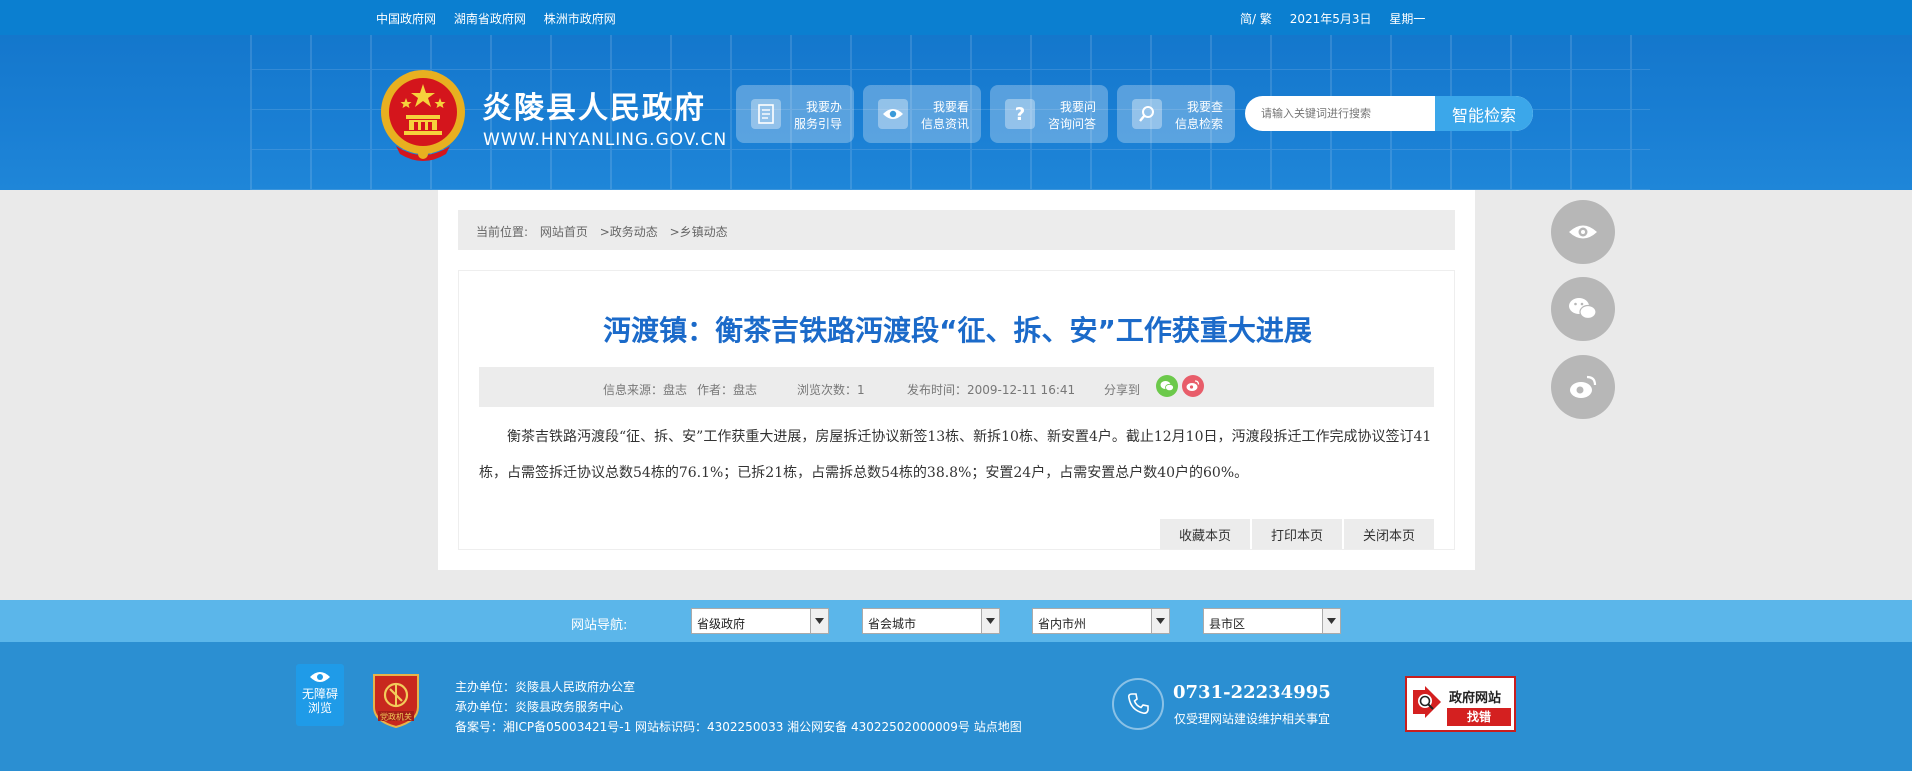  What do you see at coordinates (539, 707) in the screenshot?
I see `footer-organizer: 承办单位：炎陵县政务服务中心` at bounding box center [539, 707].